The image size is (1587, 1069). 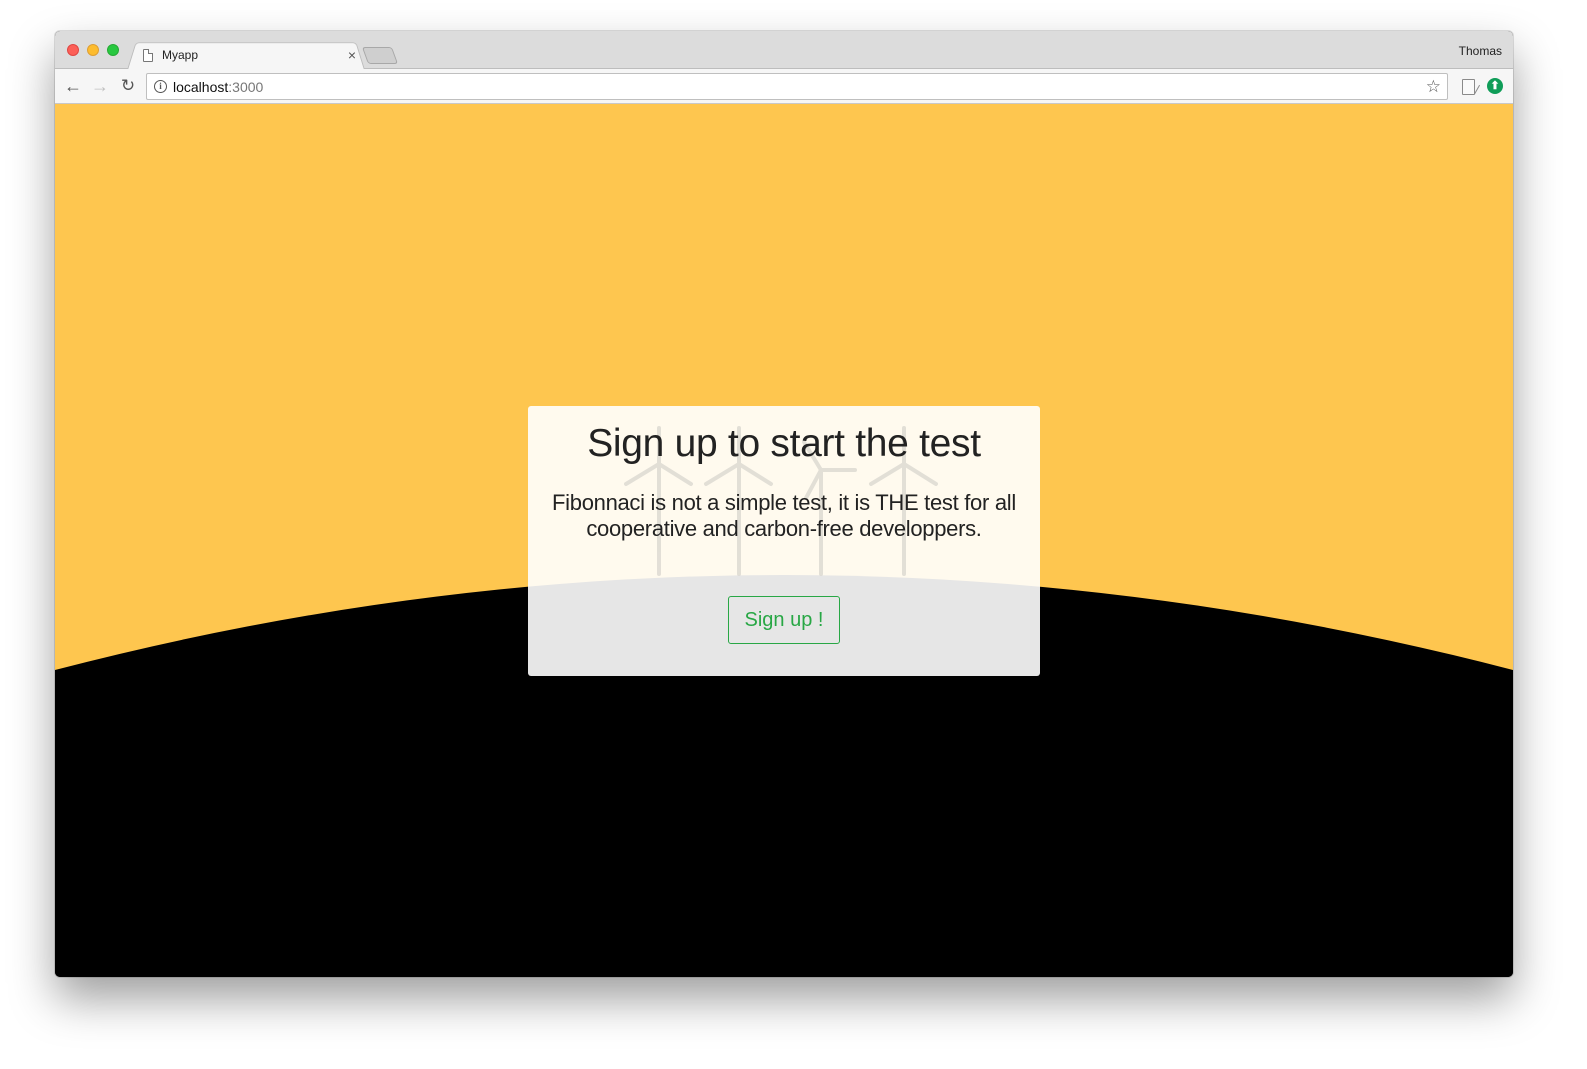 What do you see at coordinates (113, 50) in the screenshot?
I see `maximize-window-button` at bounding box center [113, 50].